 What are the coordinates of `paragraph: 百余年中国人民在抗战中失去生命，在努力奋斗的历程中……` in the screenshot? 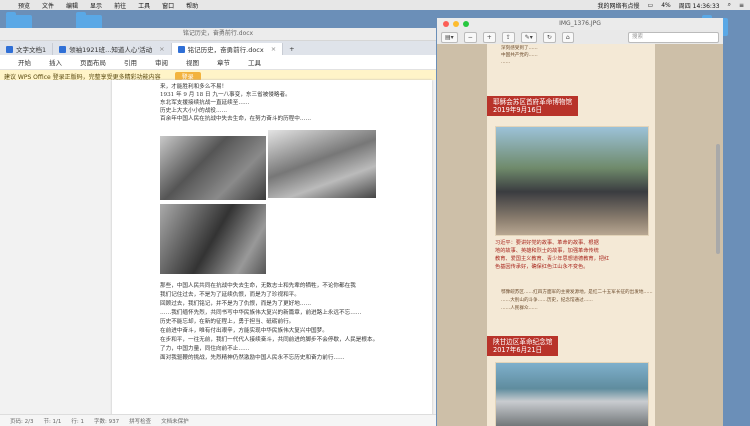 It's located at (236, 119).